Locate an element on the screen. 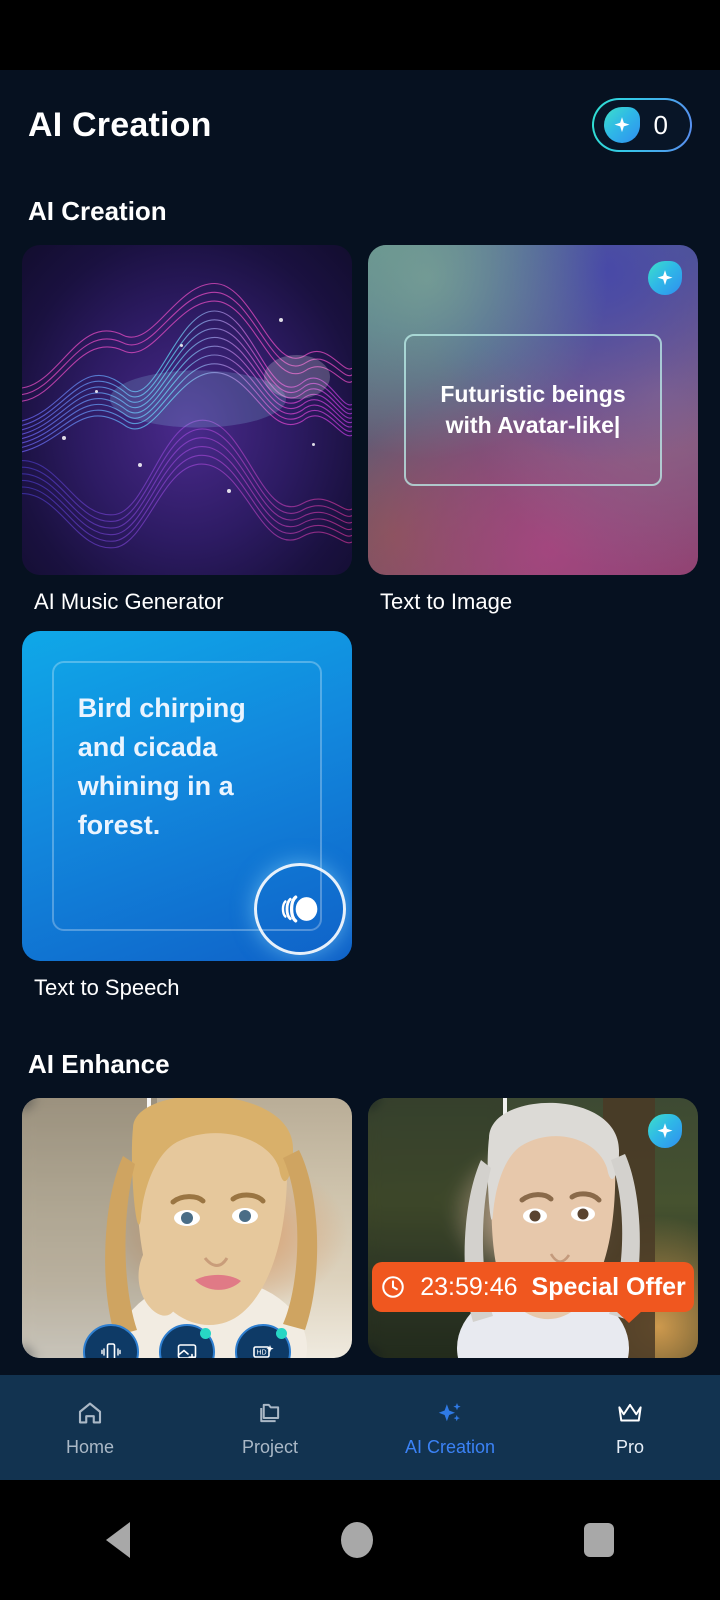  enhance-card-outdoor: 23:59:46 Special Offer is located at coordinates (533, 1228).